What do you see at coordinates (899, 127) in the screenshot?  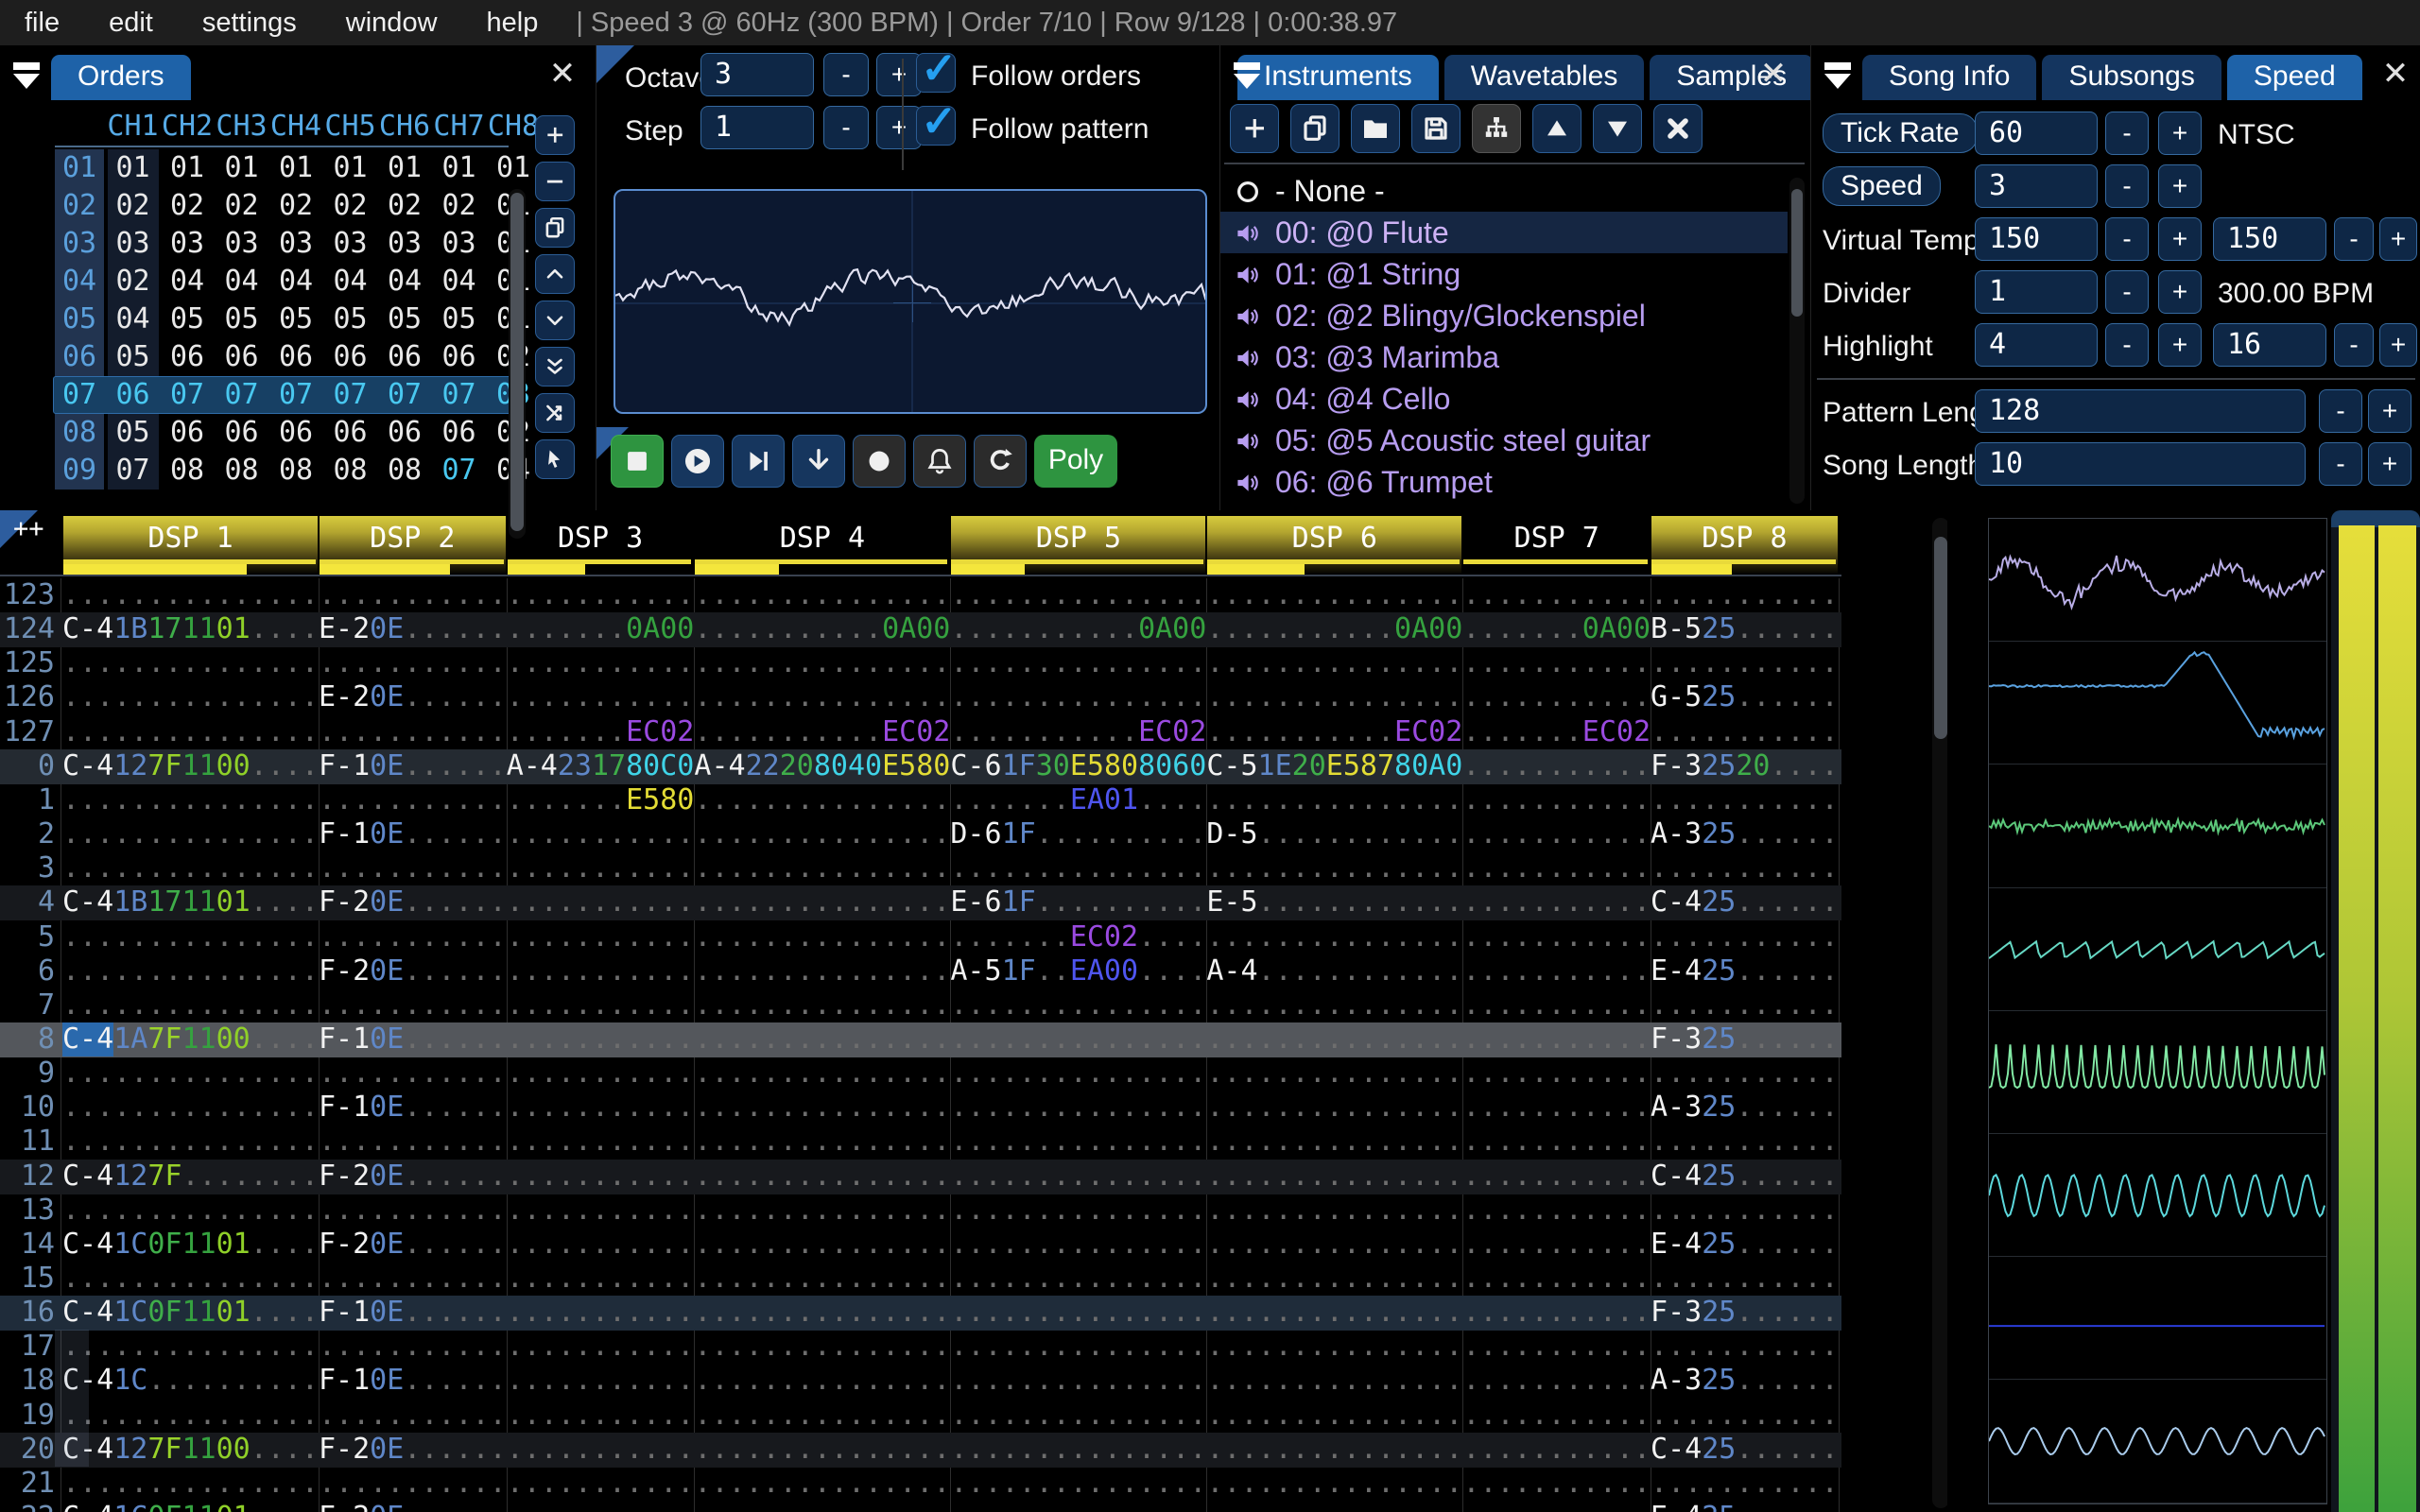 I see `step-plus-button: +` at bounding box center [899, 127].